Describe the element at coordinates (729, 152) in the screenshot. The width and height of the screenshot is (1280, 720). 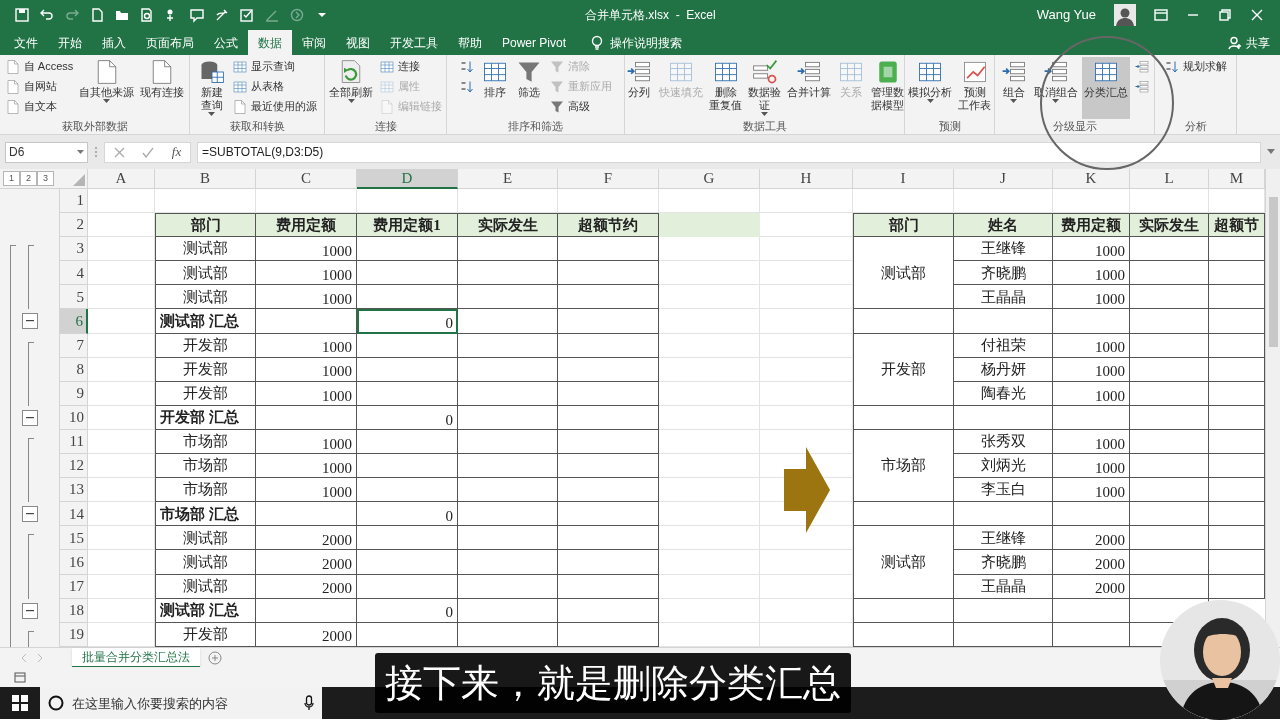
I see `formula-field: =SUBTOTAL(9,D3:D5)` at that location.